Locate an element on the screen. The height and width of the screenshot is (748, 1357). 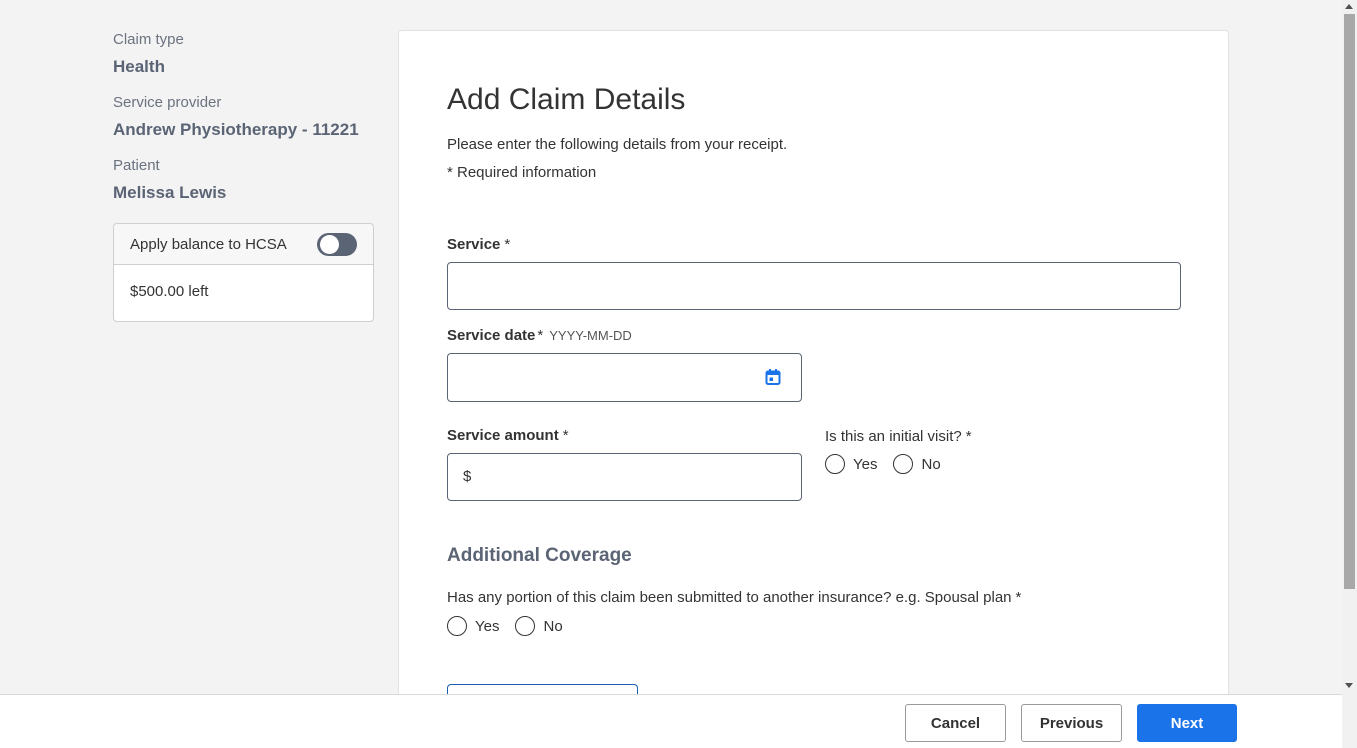
next-button: Next is located at coordinates (1187, 723).